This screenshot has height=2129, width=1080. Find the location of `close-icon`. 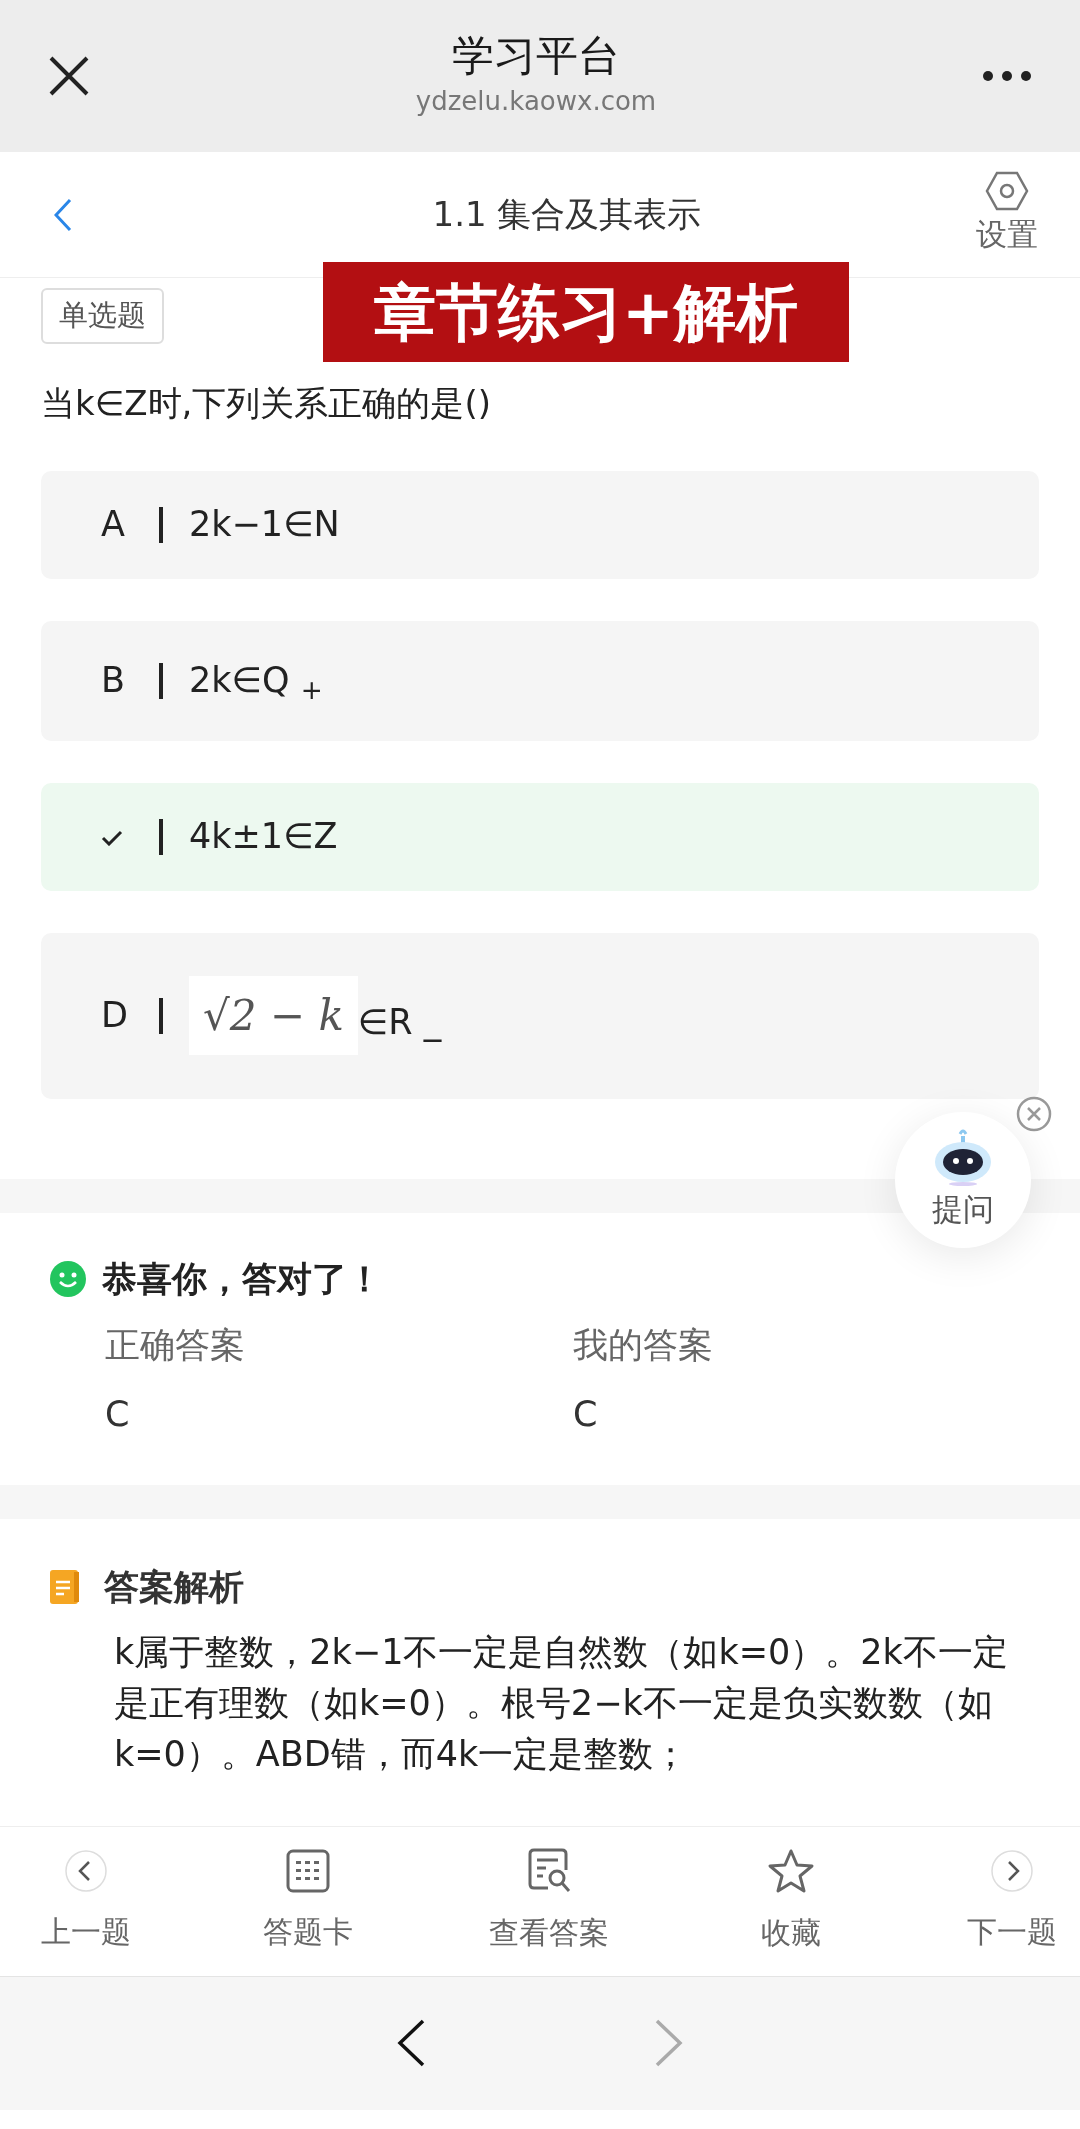

close-icon is located at coordinates (69, 76).